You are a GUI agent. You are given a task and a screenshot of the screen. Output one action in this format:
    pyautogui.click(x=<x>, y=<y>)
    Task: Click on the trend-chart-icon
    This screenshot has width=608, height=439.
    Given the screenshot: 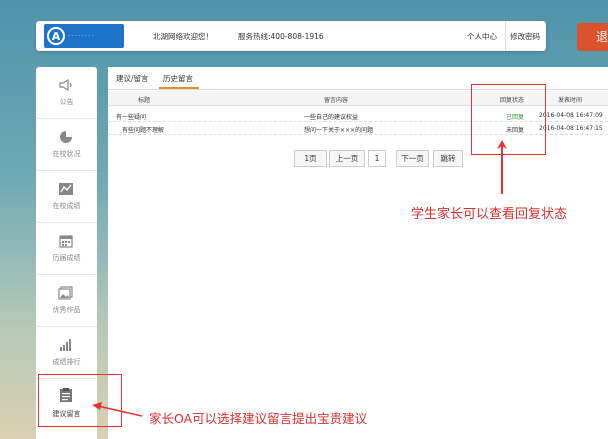 What is the action you would take?
    pyautogui.click(x=66, y=189)
    